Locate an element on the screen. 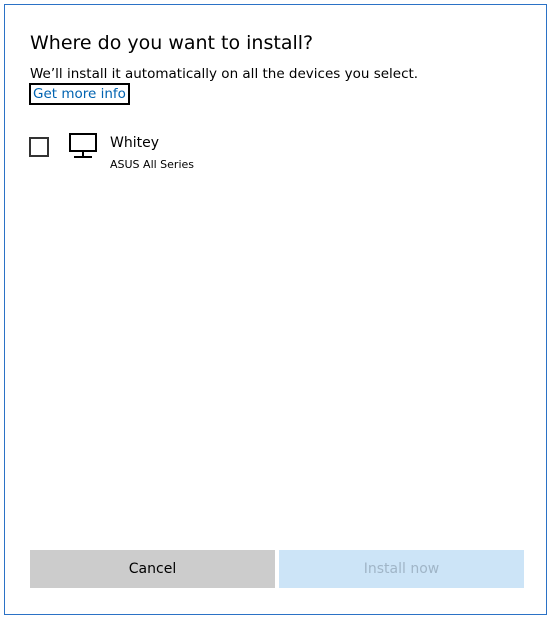 Image resolution: width=553 pixels, height=621 pixels. device-item: Whitey ASUS All Series is located at coordinates (229, 155).